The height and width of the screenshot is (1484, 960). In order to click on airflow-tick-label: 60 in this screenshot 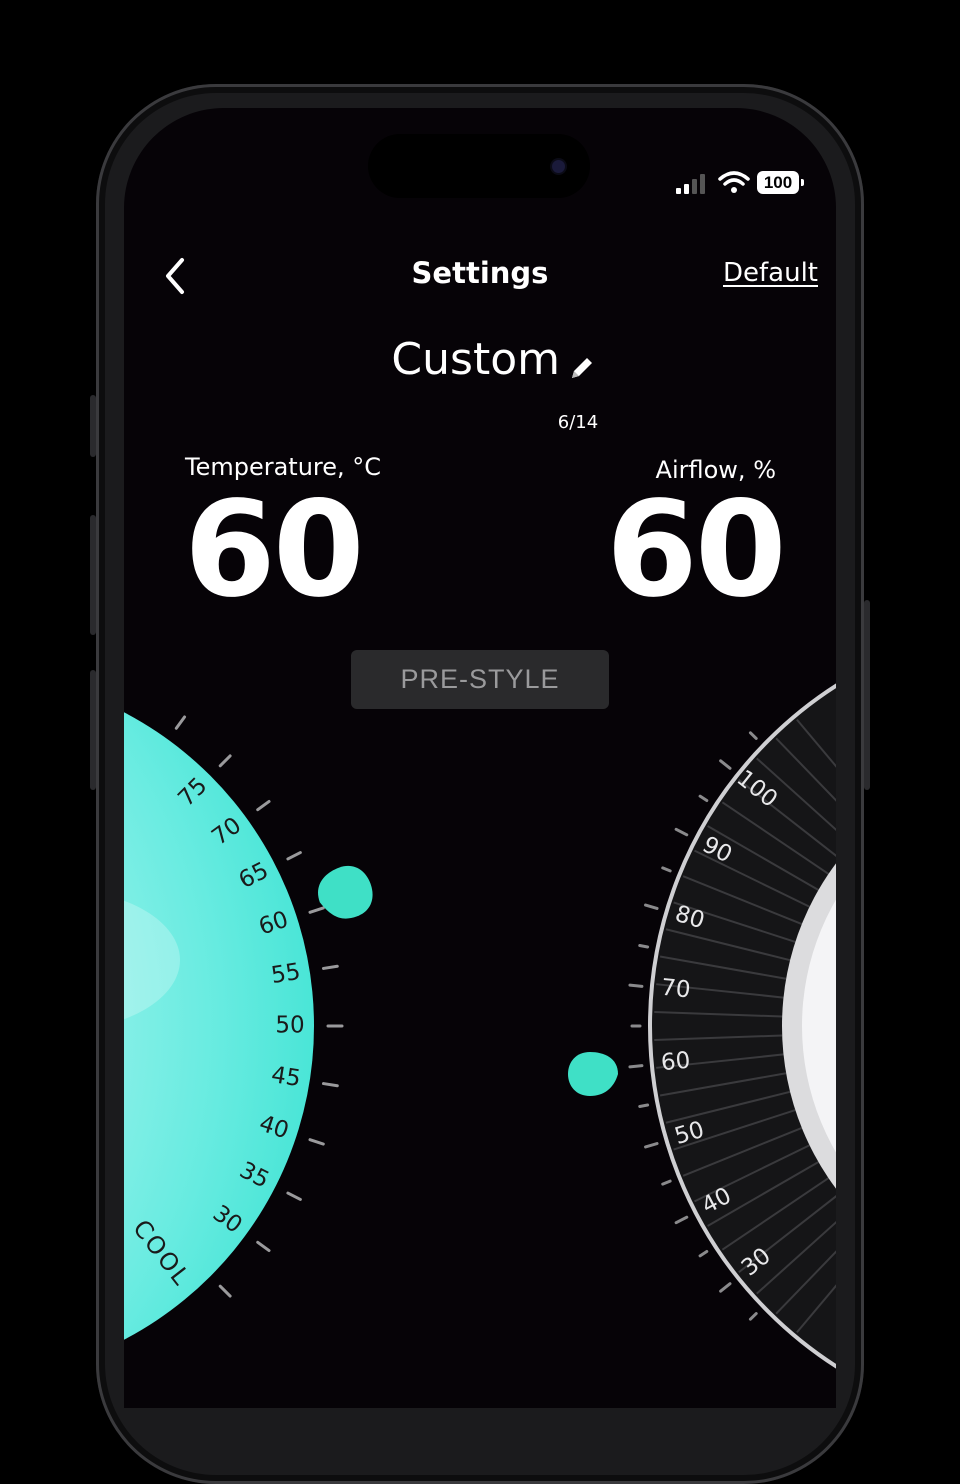, I will do `click(676, 1062)`.